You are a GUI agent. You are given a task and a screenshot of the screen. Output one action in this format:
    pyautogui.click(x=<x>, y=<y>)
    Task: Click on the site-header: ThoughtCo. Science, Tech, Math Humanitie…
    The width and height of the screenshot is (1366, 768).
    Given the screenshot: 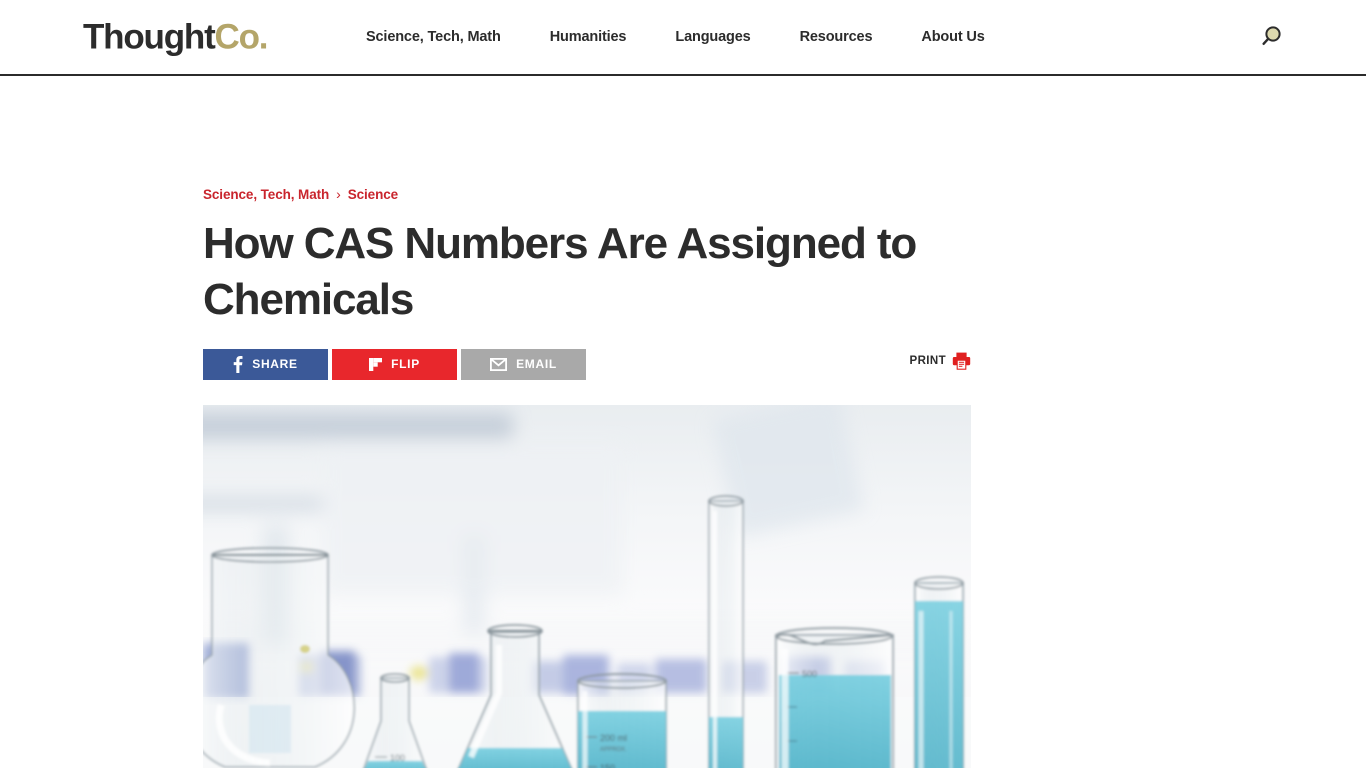 What is the action you would take?
    pyautogui.click(x=683, y=38)
    